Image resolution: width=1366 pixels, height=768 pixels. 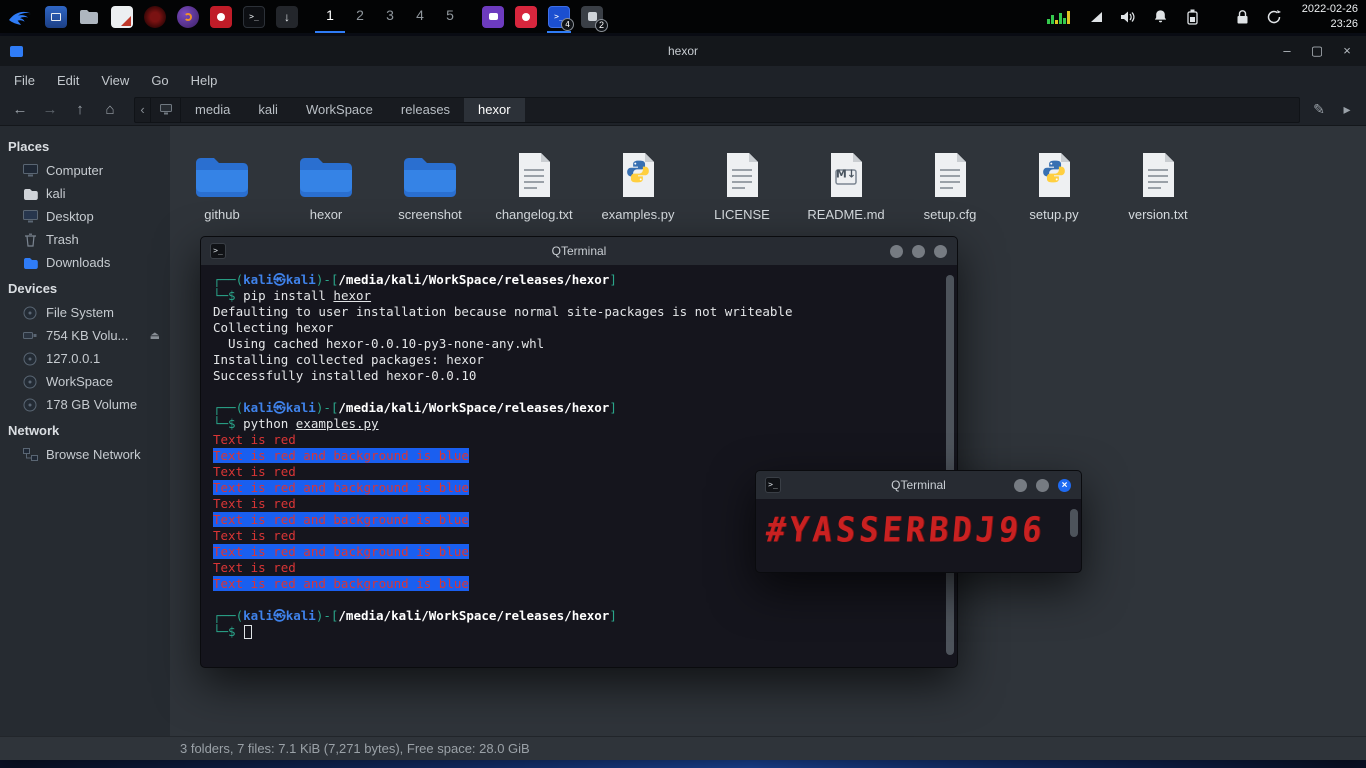 I want to click on sidebar-item-trash: Trash, so click(x=85, y=239).